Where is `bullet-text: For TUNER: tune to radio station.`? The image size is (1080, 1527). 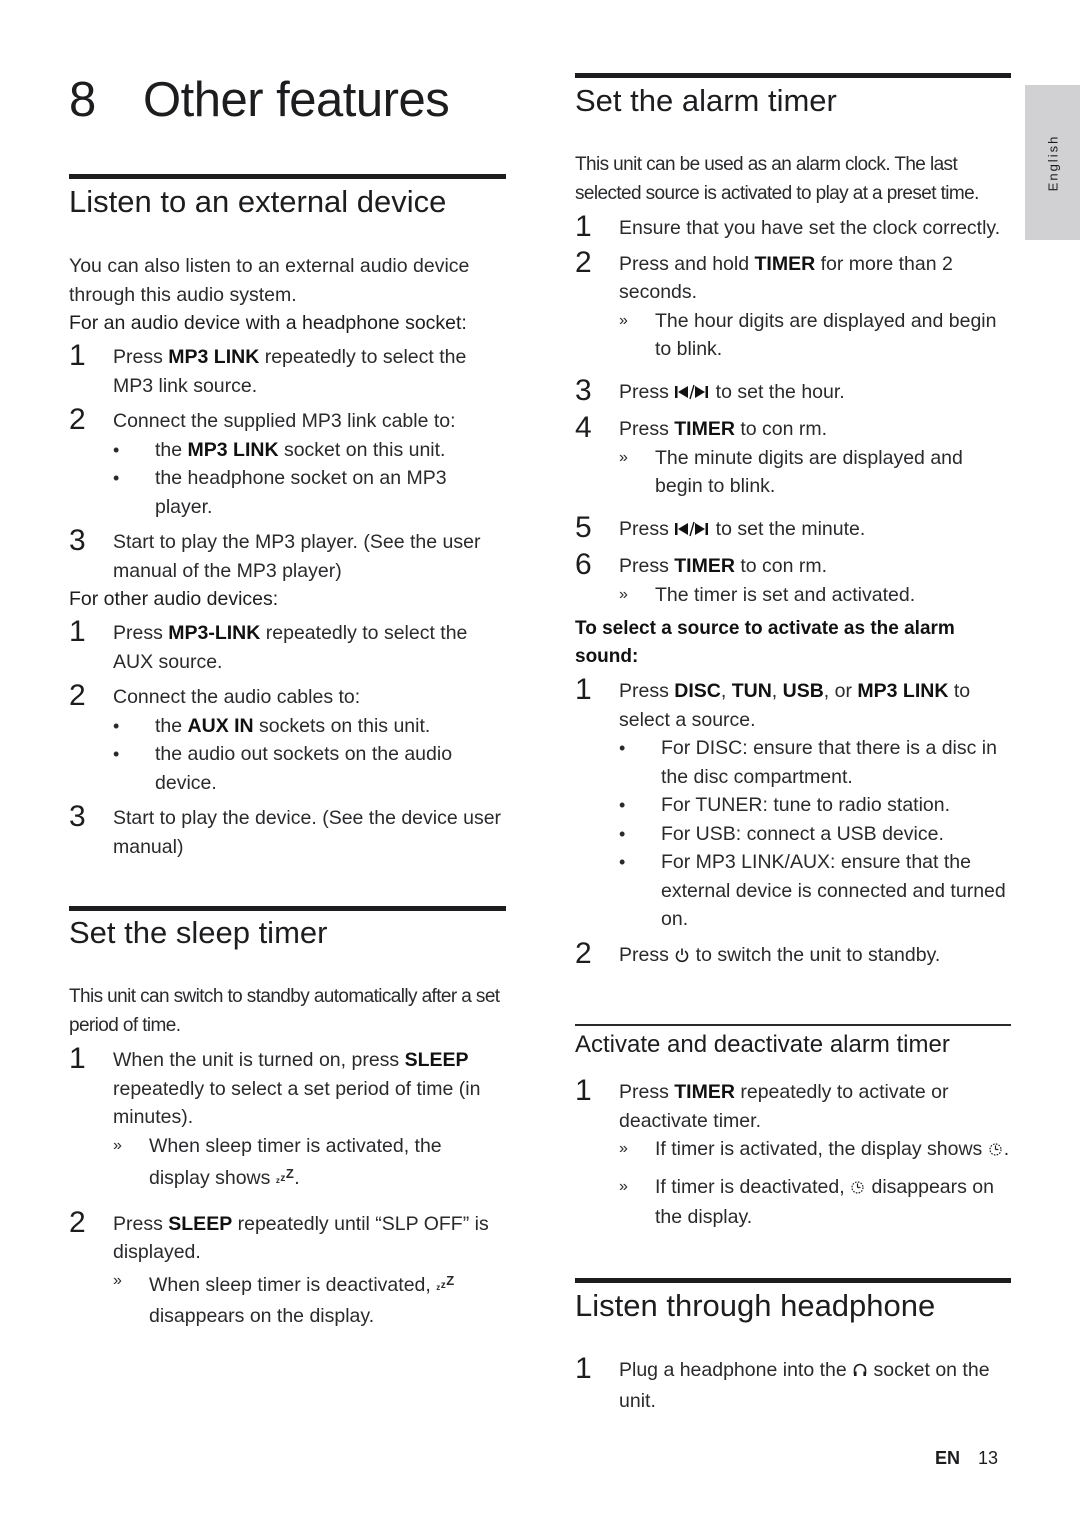
bullet-text: For TUNER: tune to radio station. is located at coordinates (806, 805).